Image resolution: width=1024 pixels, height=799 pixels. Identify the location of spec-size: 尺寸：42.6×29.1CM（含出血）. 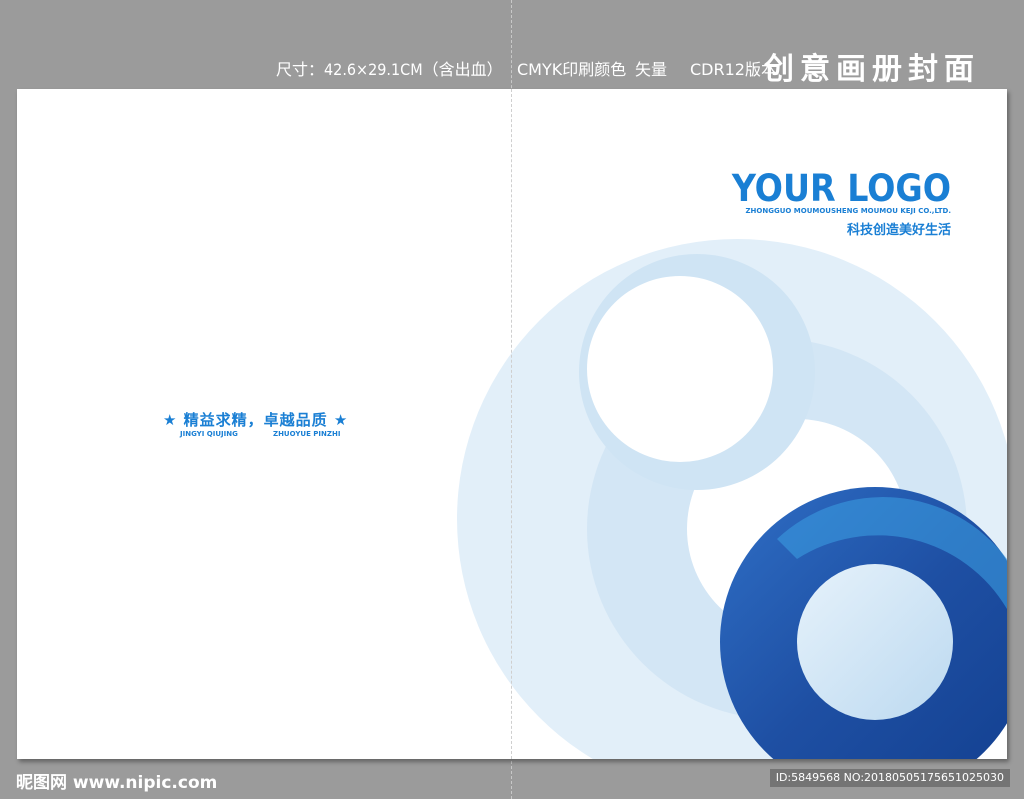
(389, 69).